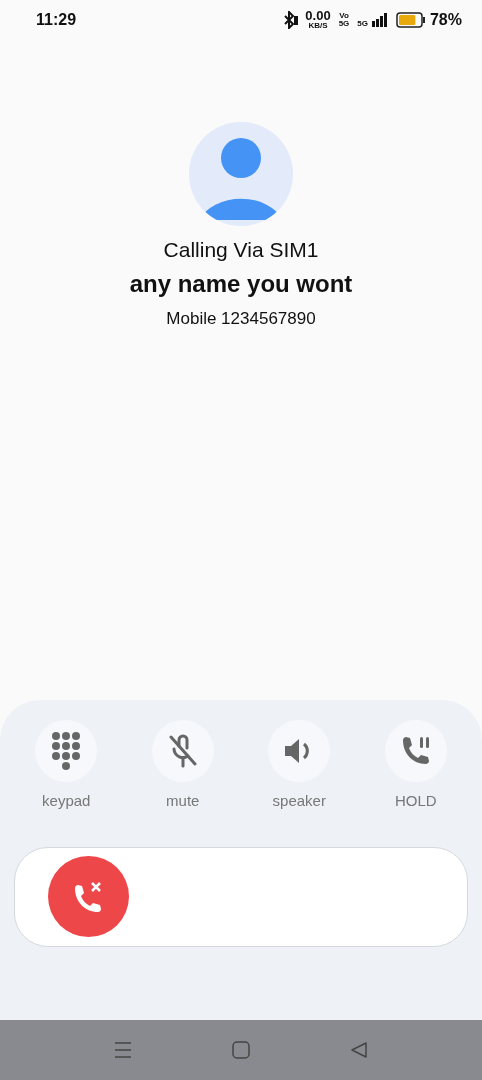  I want to click on volte-network: 5G, so click(344, 24).